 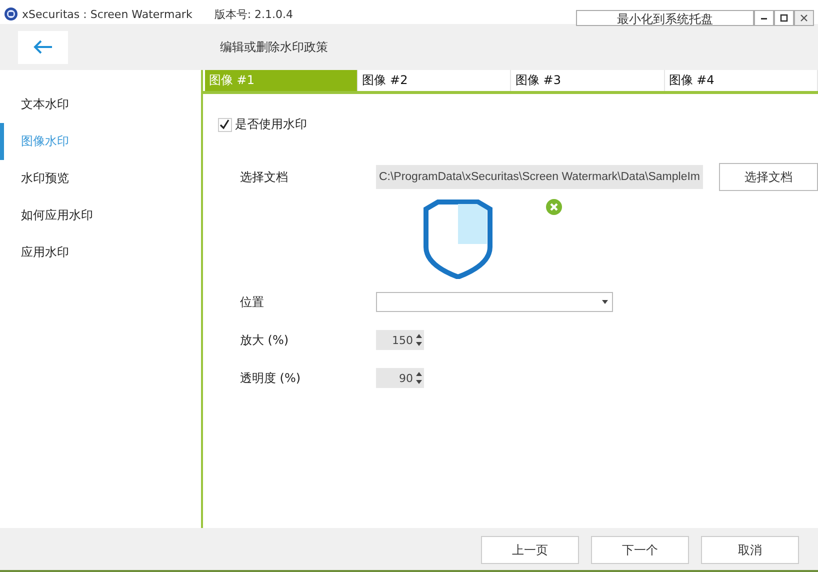 What do you see at coordinates (254, 14) in the screenshot?
I see `version-label: 版本号: 2.1.0.4` at bounding box center [254, 14].